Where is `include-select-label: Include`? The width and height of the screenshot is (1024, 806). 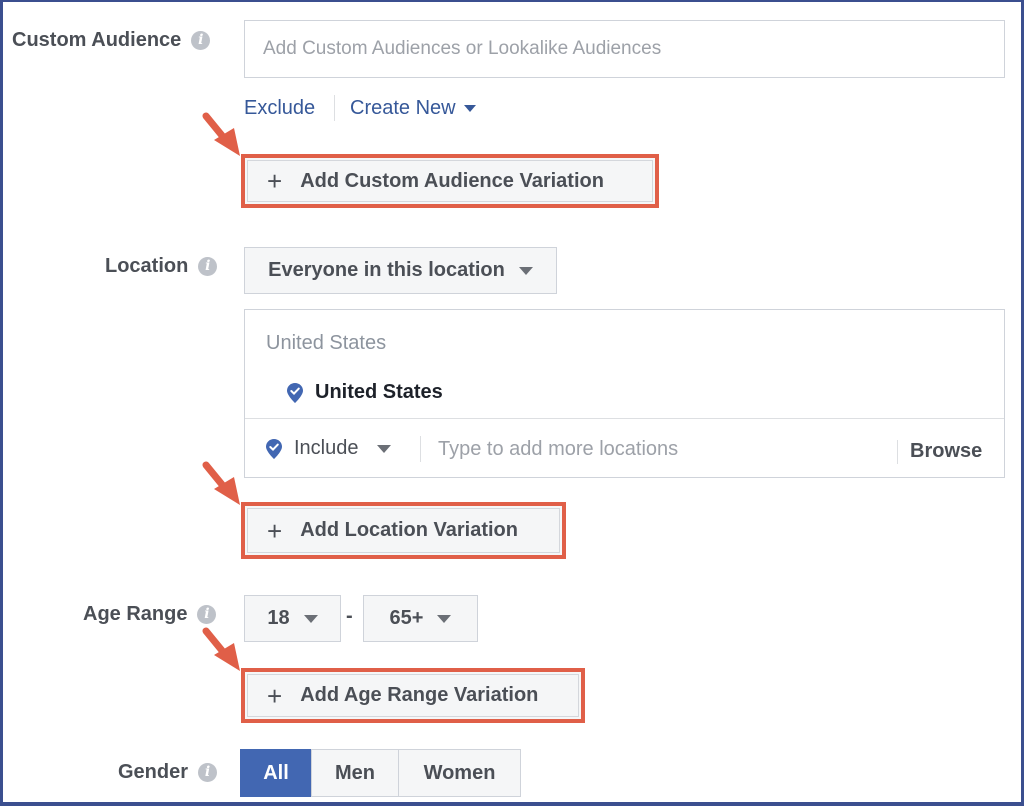 include-select-label: Include is located at coordinates (326, 448).